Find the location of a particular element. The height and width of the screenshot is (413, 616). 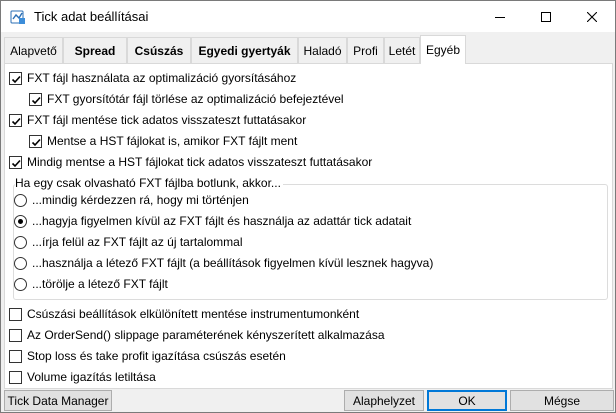

tab-profi: Profi is located at coordinates (365, 50).